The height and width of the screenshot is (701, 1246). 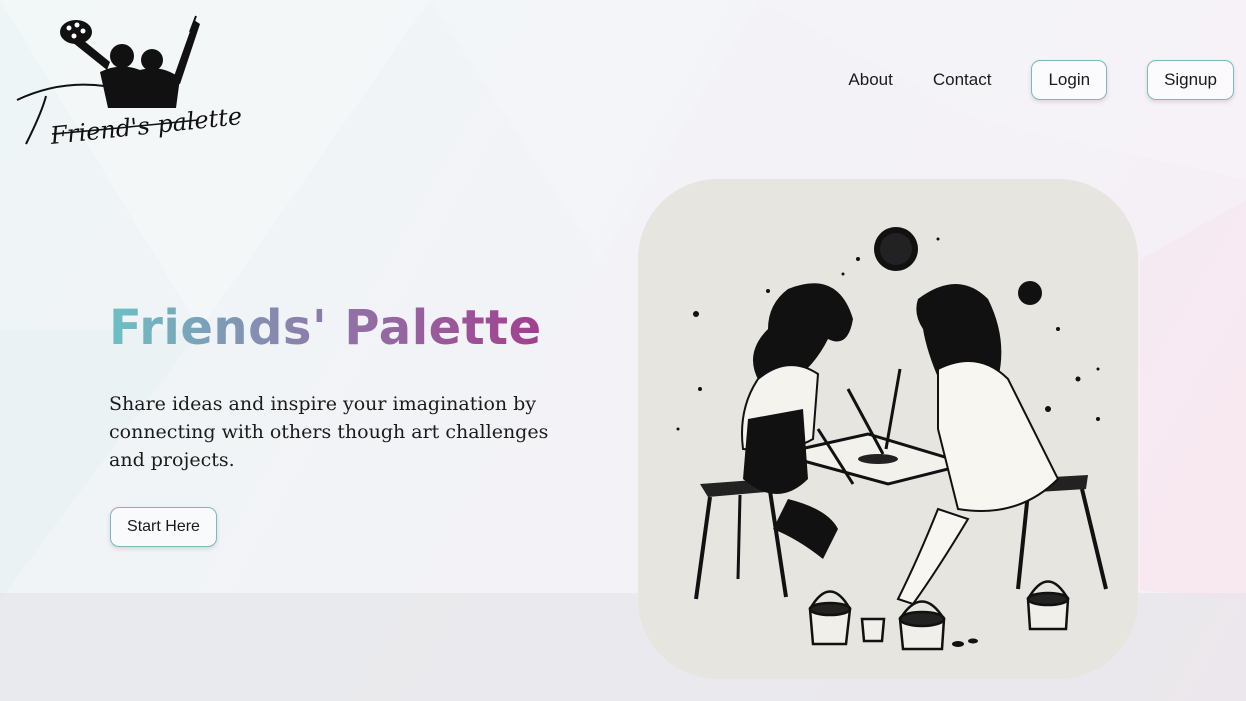 I want to click on nav-link-about: About, so click(x=870, y=80).